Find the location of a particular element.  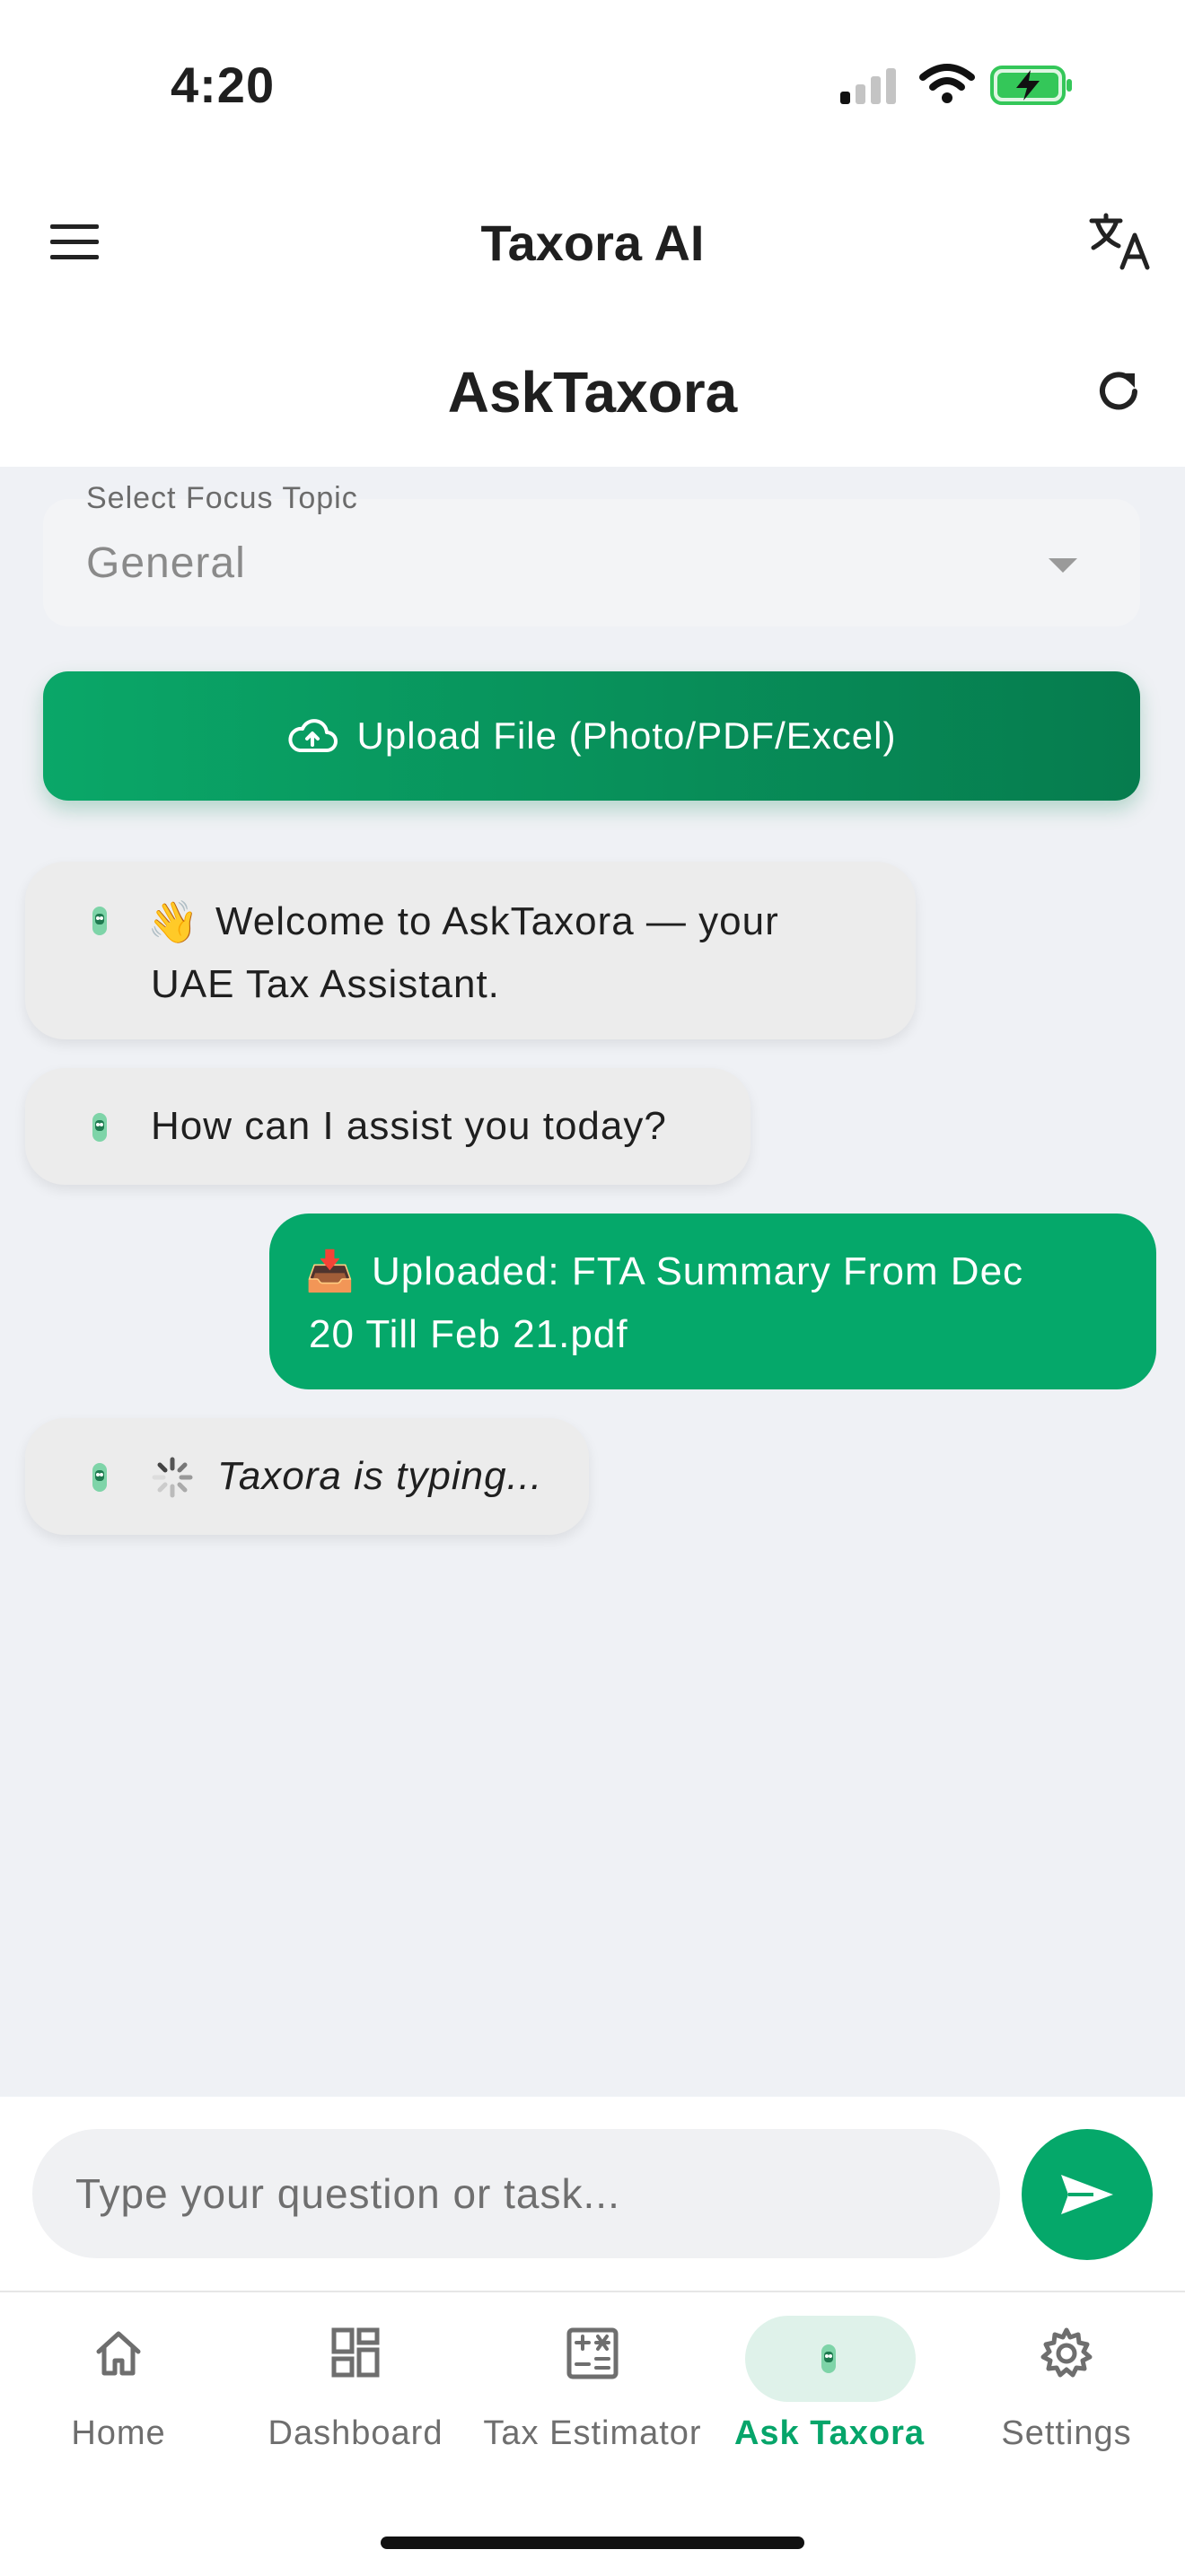

refresh-icon is located at coordinates (1118, 393).